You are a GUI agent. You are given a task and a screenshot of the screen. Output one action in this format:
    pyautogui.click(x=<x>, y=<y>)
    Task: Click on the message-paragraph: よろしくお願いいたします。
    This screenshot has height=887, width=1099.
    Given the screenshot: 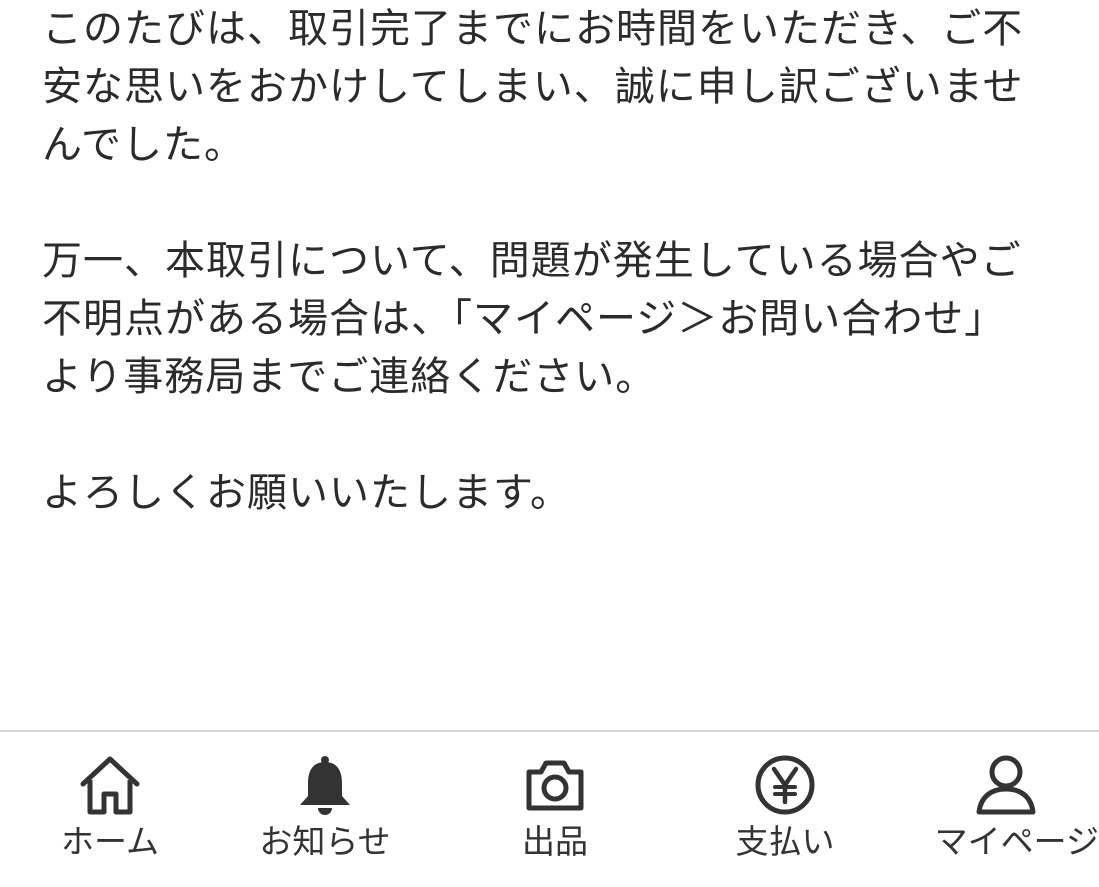 What is the action you would take?
    pyautogui.click(x=306, y=493)
    